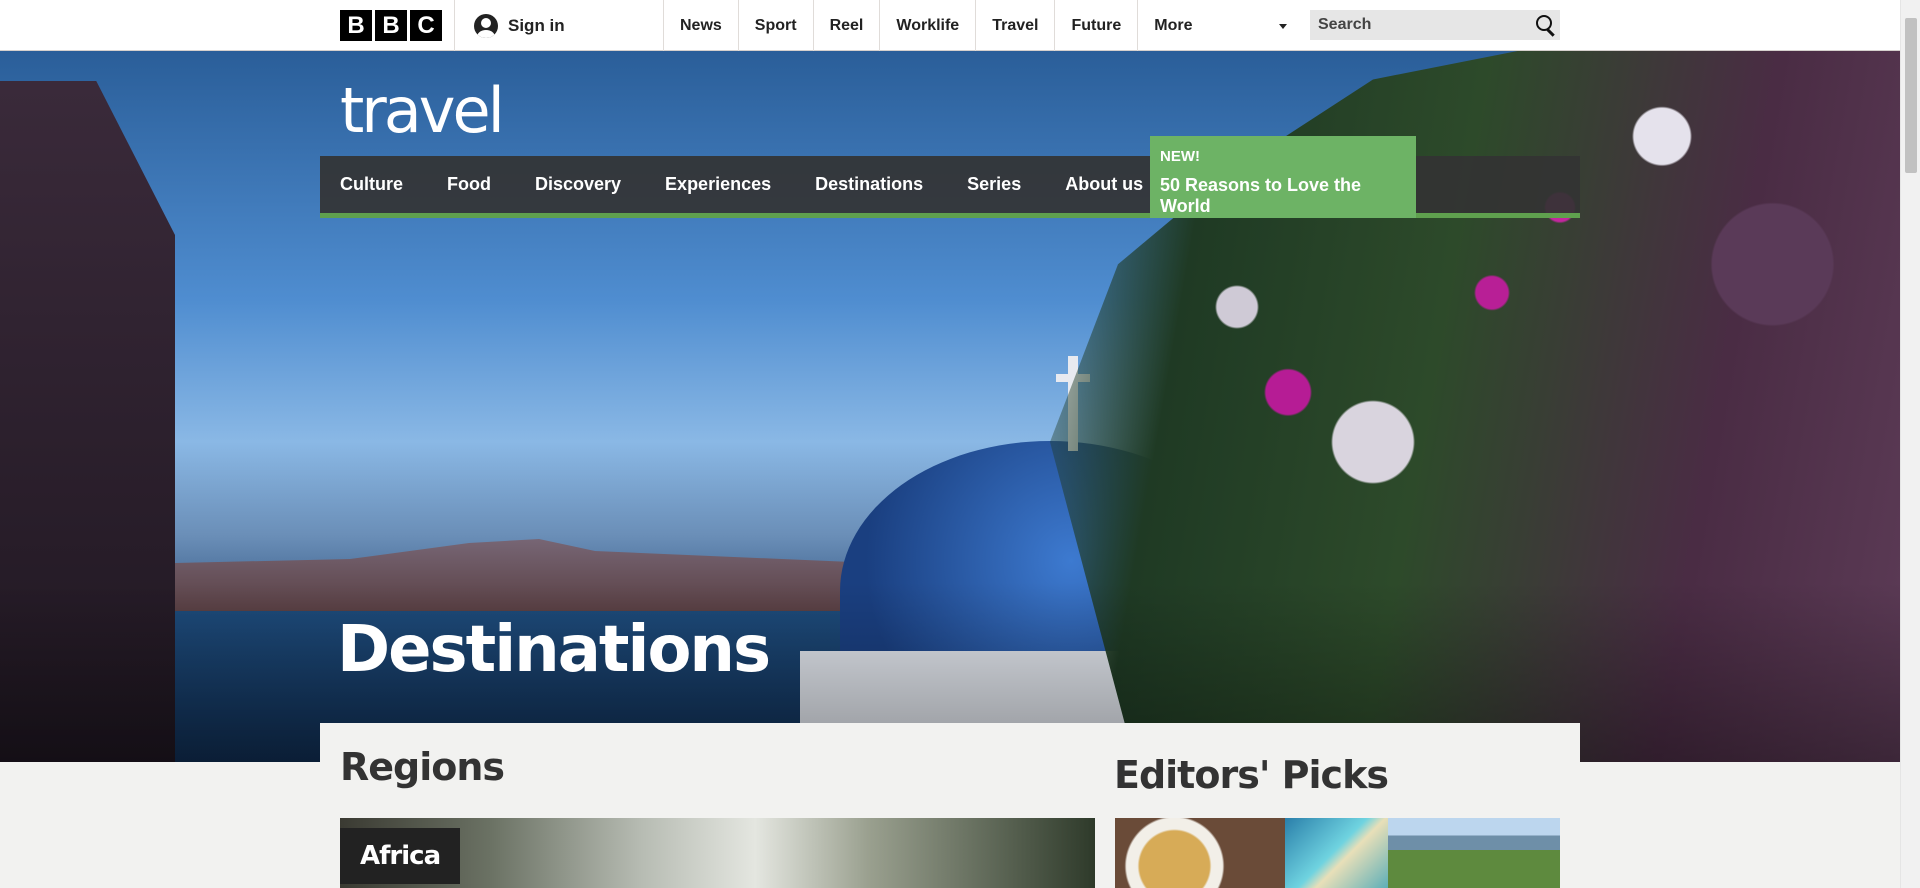  What do you see at coordinates (469, 184) in the screenshot?
I see `section-food: Food` at bounding box center [469, 184].